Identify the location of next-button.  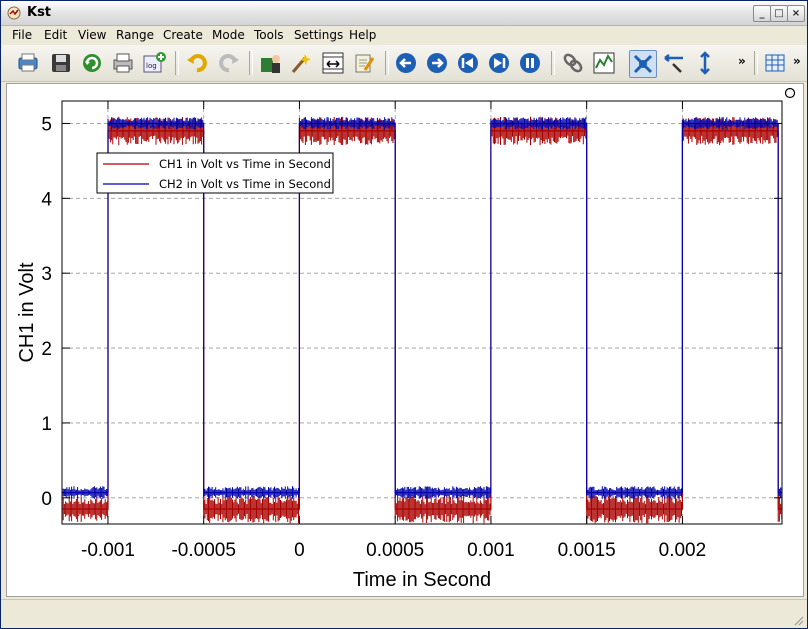
(499, 63).